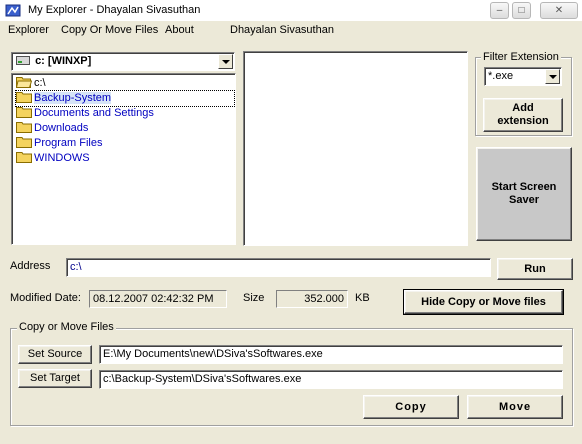 The width and height of the screenshot is (582, 444). What do you see at coordinates (94, 113) in the screenshot?
I see `tree-item-label: Documents and Settings` at bounding box center [94, 113].